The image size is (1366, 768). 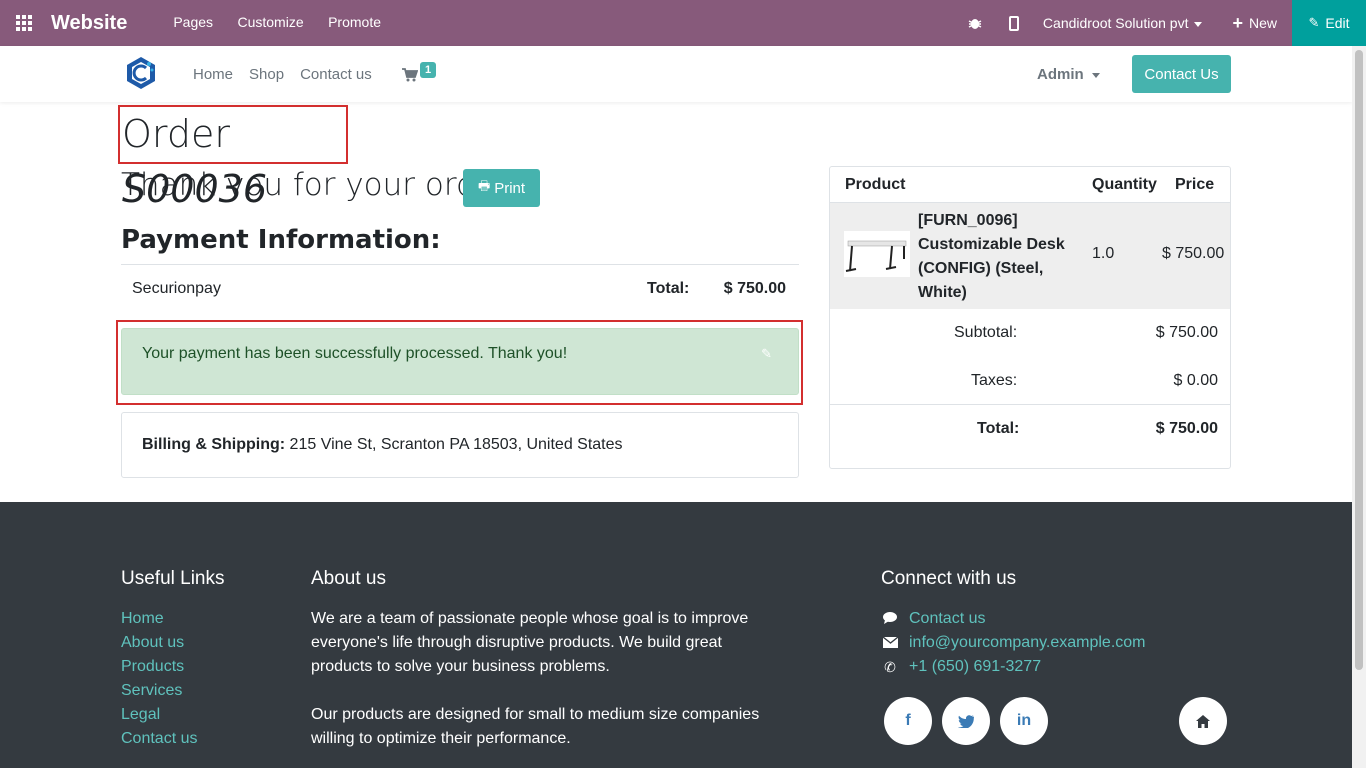 I want to click on mobile-icon, so click(x=1013, y=23).